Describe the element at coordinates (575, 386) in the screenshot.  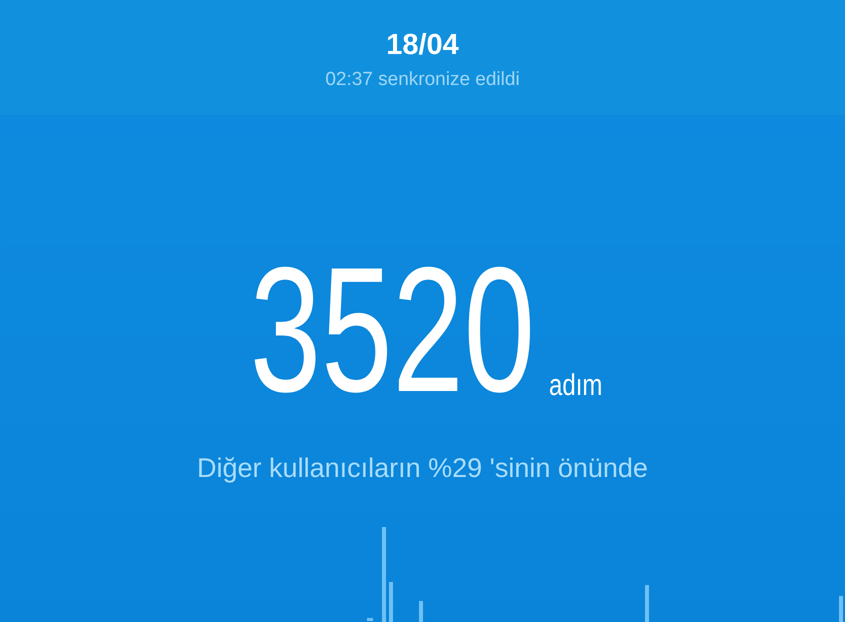
I see `step-unit: adım` at that location.